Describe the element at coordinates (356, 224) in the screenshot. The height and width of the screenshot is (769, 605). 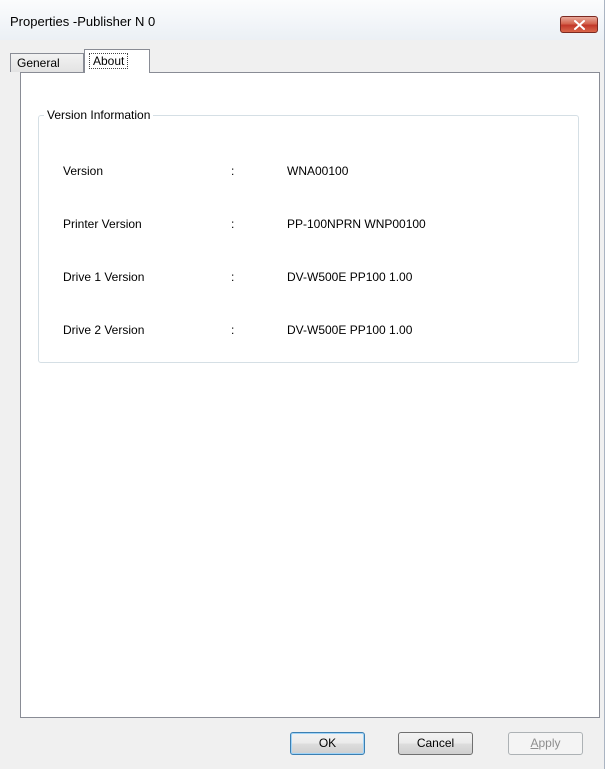
I see `printer-version-value: PP-100NPRN WNP00100` at that location.